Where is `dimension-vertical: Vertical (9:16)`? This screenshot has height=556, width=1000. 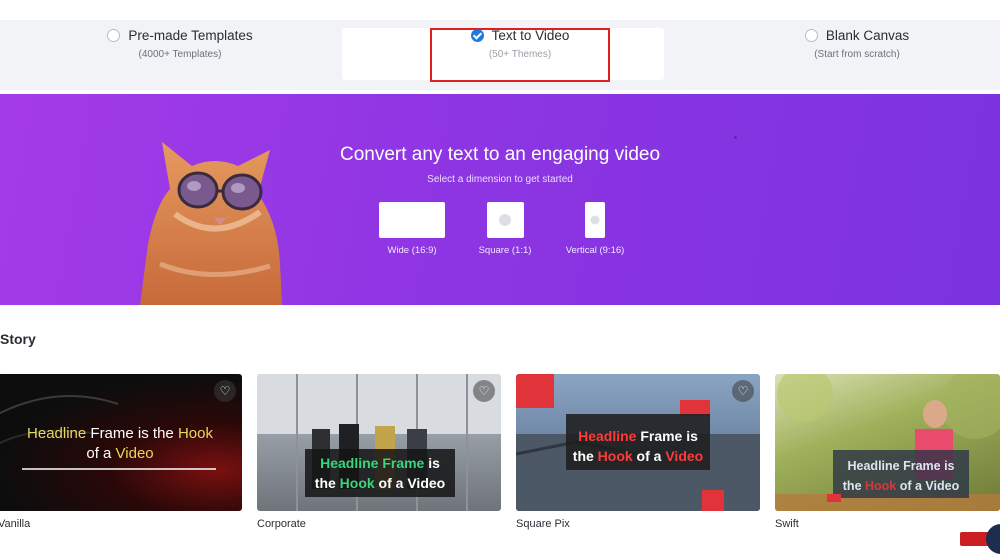 dimension-vertical: Vertical (9:16) is located at coordinates (595, 229).